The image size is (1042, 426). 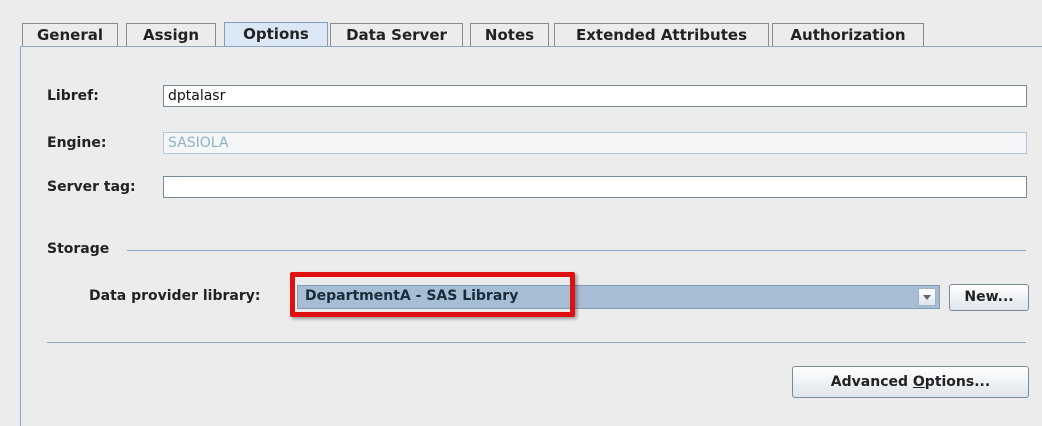 What do you see at coordinates (70, 34) in the screenshot?
I see `tab-general: General` at bounding box center [70, 34].